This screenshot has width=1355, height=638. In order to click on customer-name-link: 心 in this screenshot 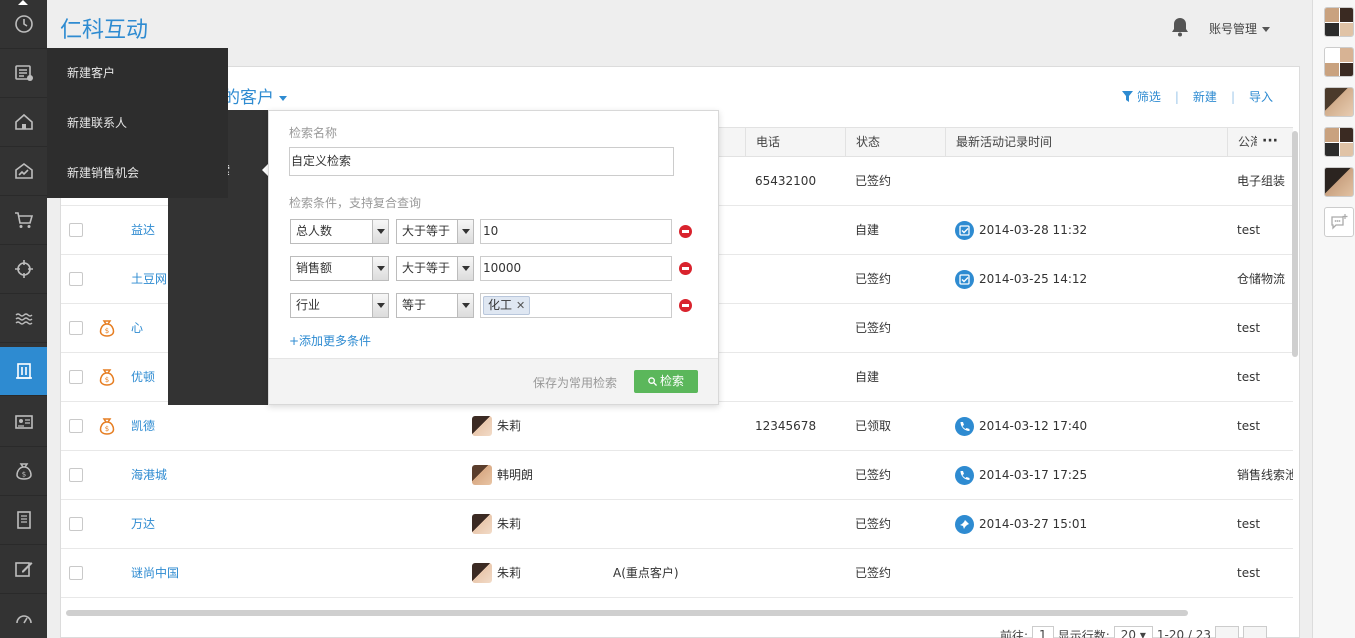, I will do `click(137, 328)`.